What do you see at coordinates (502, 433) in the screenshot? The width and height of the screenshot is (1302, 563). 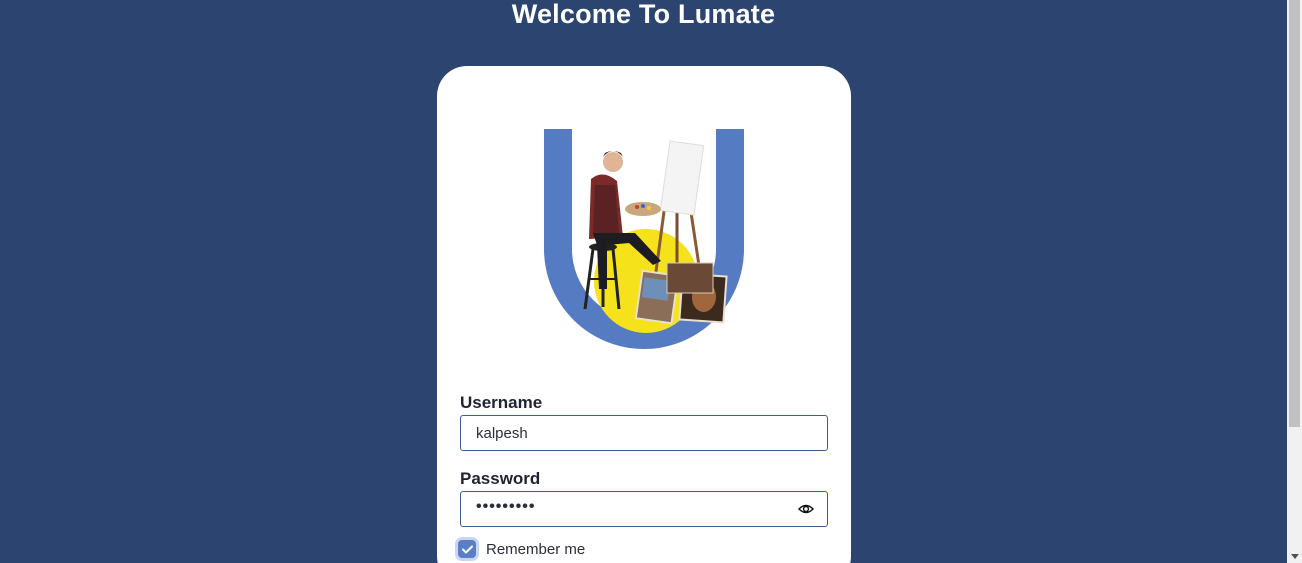 I see `username-value: kalpesh` at bounding box center [502, 433].